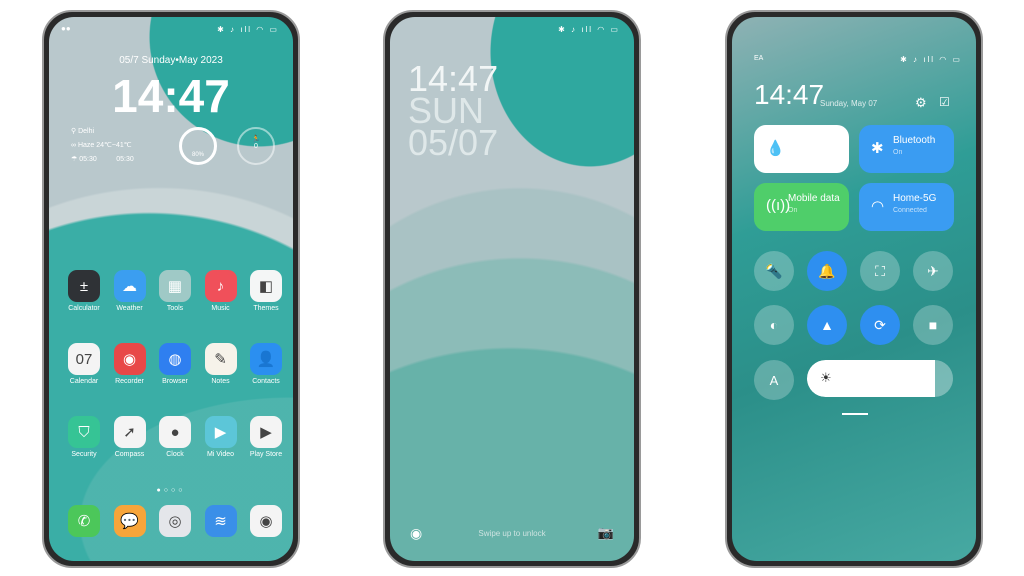 Image resolution: width=1024 pixels, height=576 pixels. What do you see at coordinates (906, 207) in the screenshot?
I see `tile-wifi: ◠ Home-5G Connected` at bounding box center [906, 207].